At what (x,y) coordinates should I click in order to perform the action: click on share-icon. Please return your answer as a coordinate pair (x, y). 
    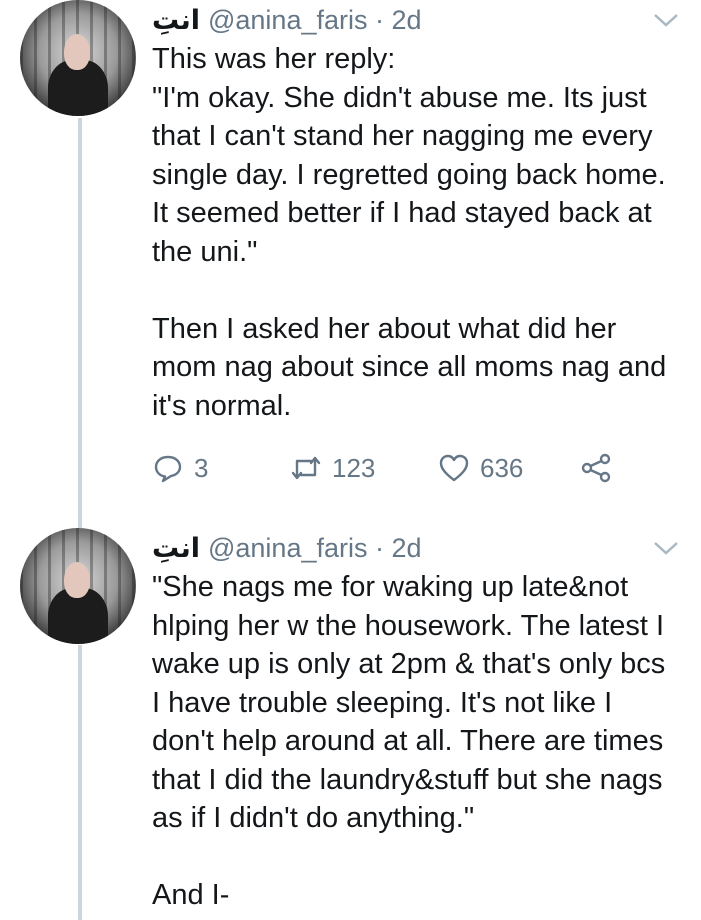
    Looking at the image, I should click on (596, 468).